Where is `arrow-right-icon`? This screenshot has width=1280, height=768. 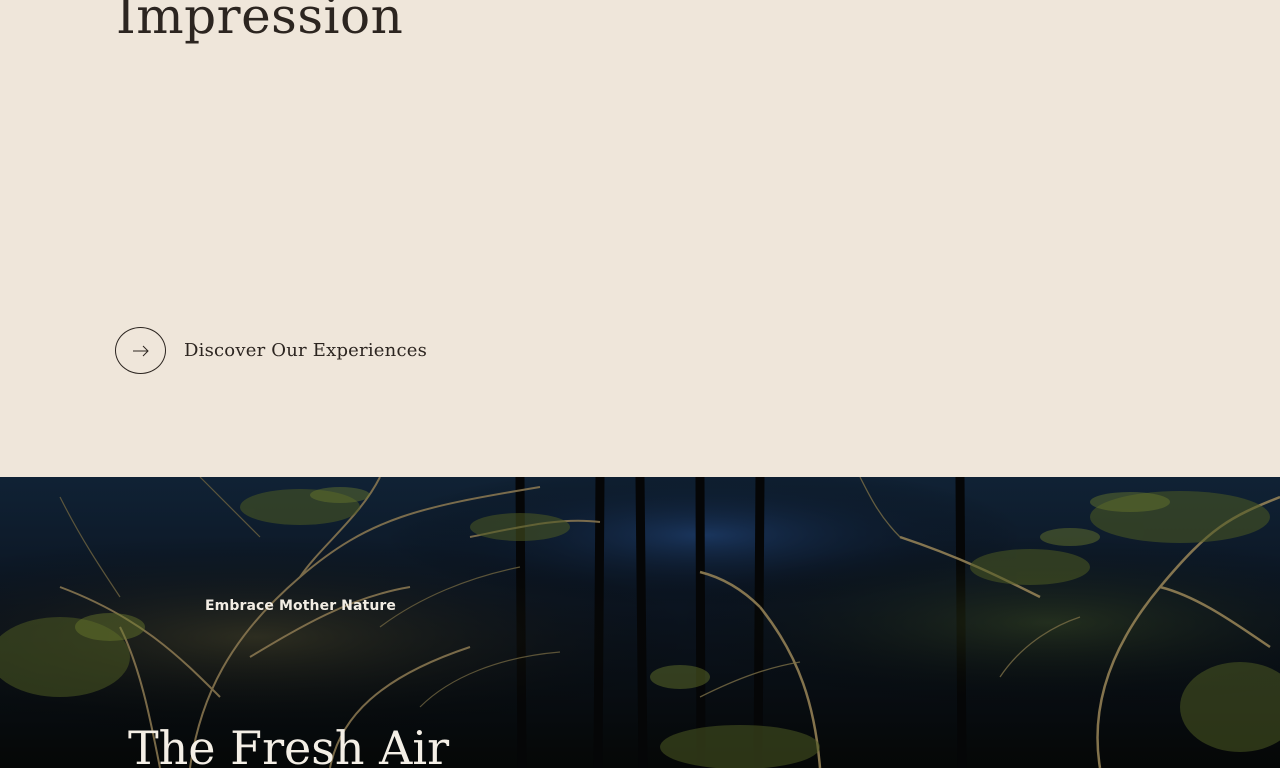 arrow-right-icon is located at coordinates (140, 350).